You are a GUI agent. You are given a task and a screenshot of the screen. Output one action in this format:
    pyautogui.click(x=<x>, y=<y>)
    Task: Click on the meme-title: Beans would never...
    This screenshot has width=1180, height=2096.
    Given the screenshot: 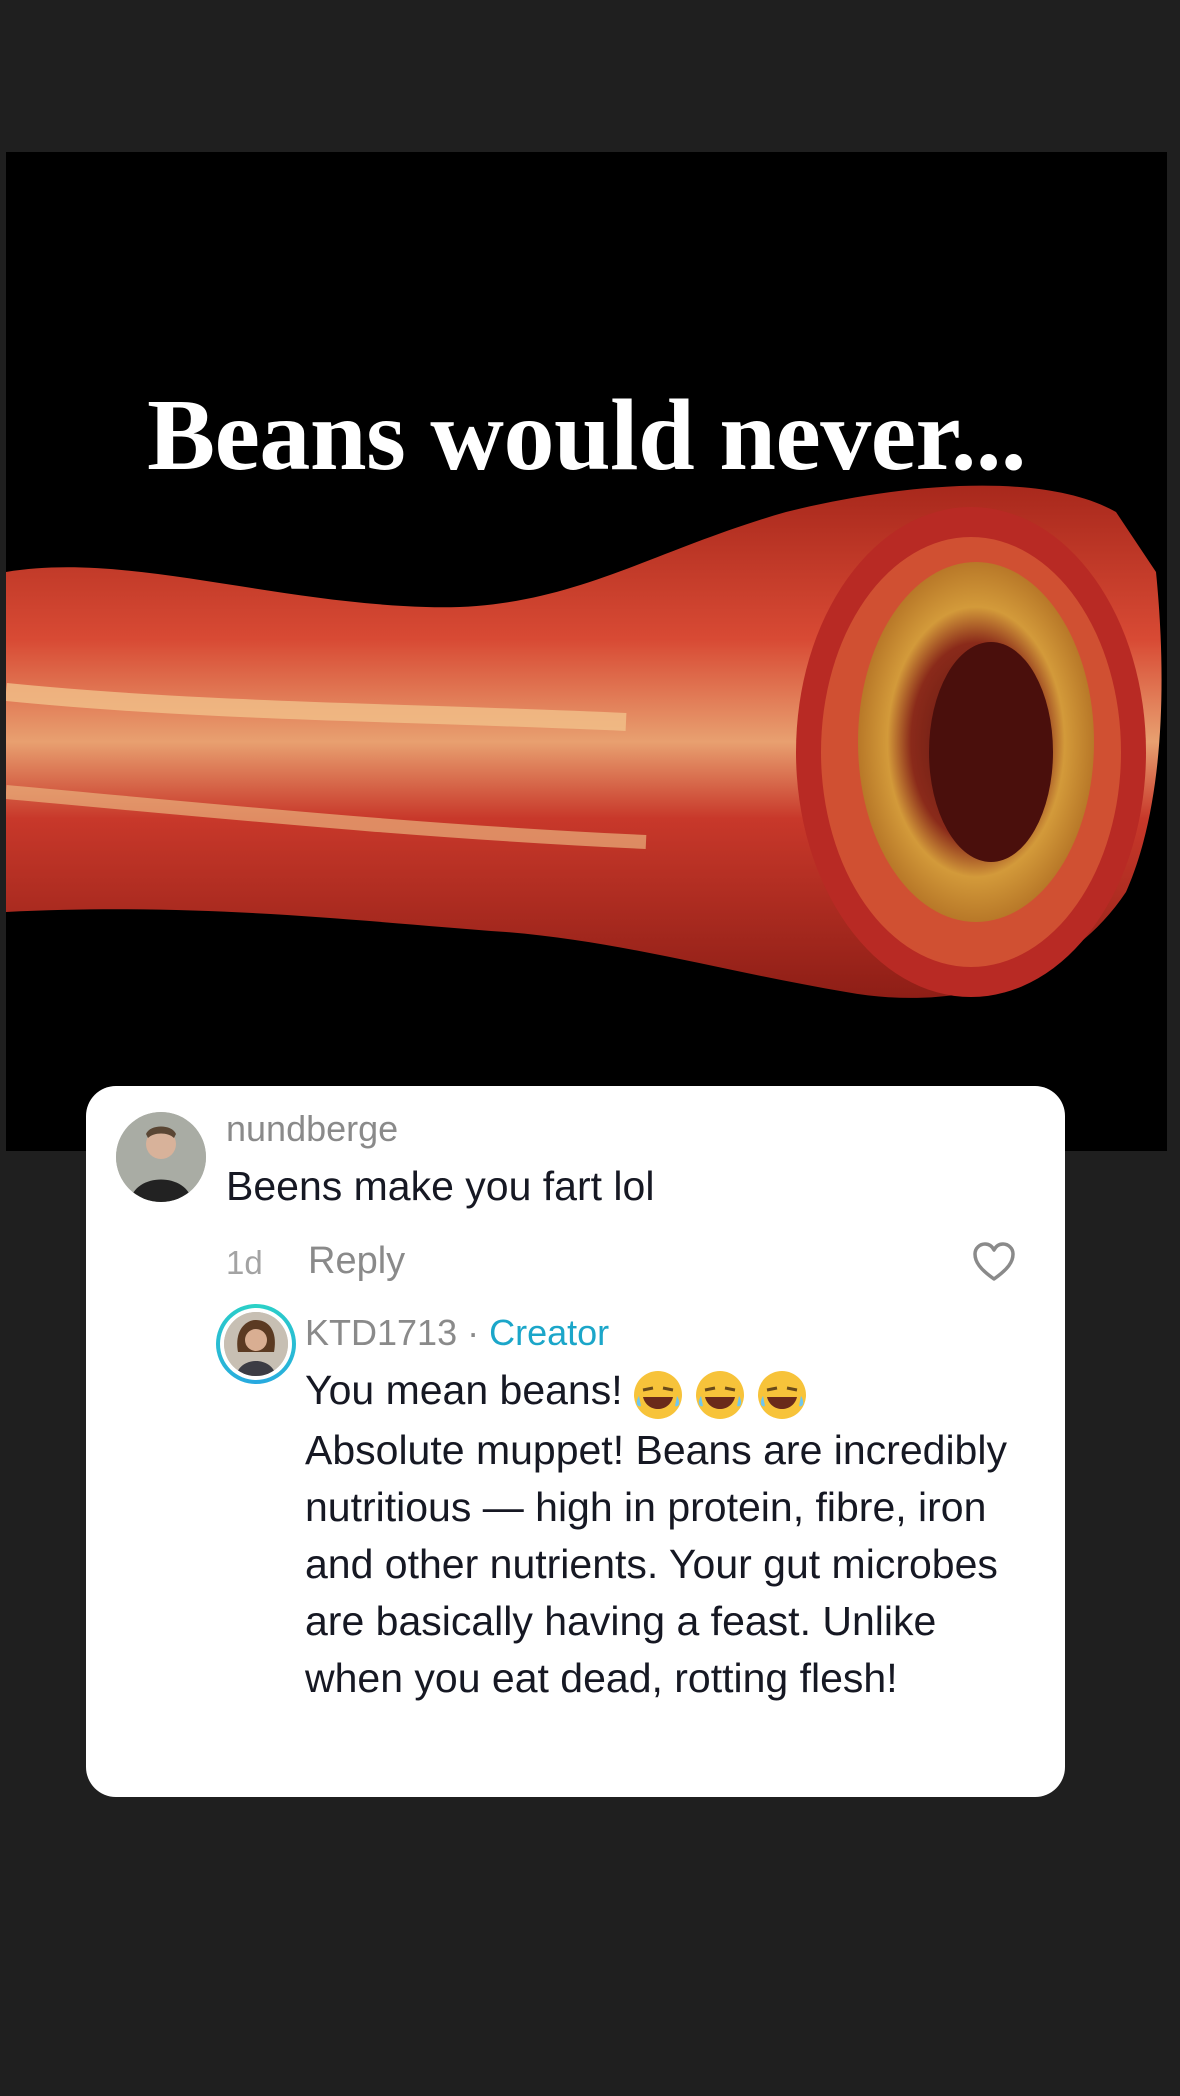 What is the action you would take?
    pyautogui.click(x=586, y=435)
    